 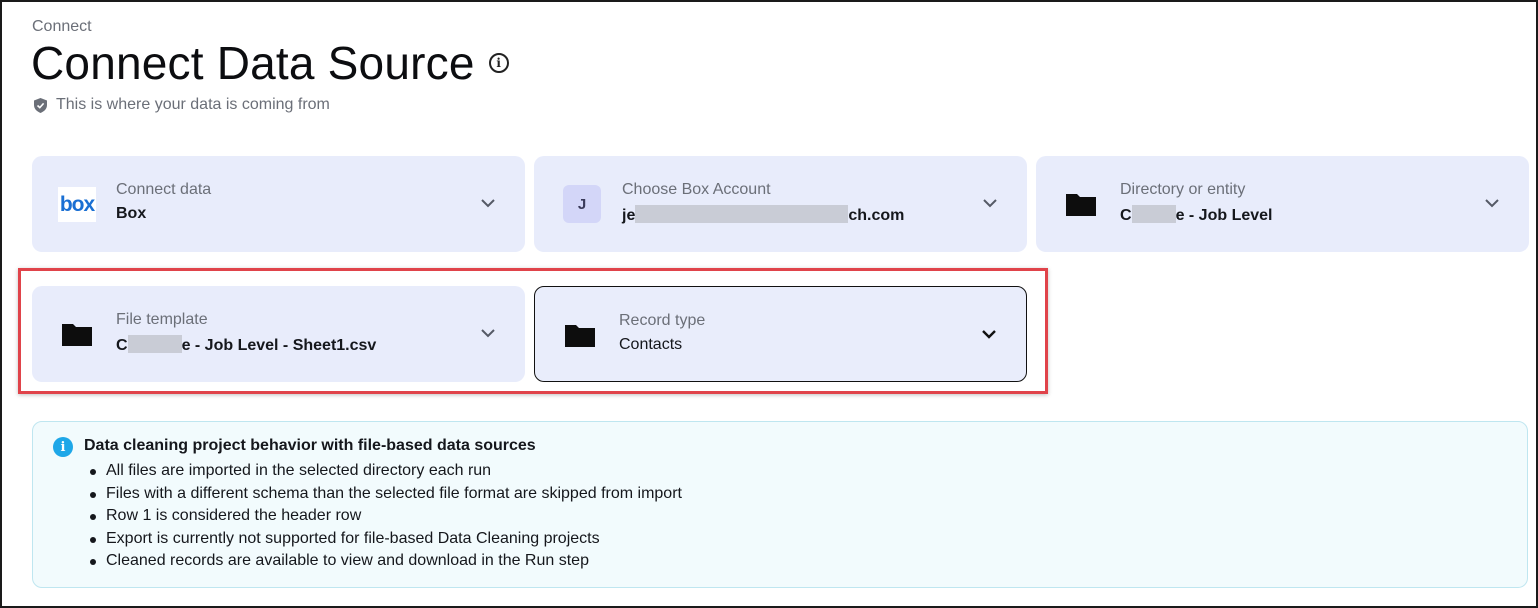 What do you see at coordinates (77, 204) in the screenshot?
I see `box-logo: box` at bounding box center [77, 204].